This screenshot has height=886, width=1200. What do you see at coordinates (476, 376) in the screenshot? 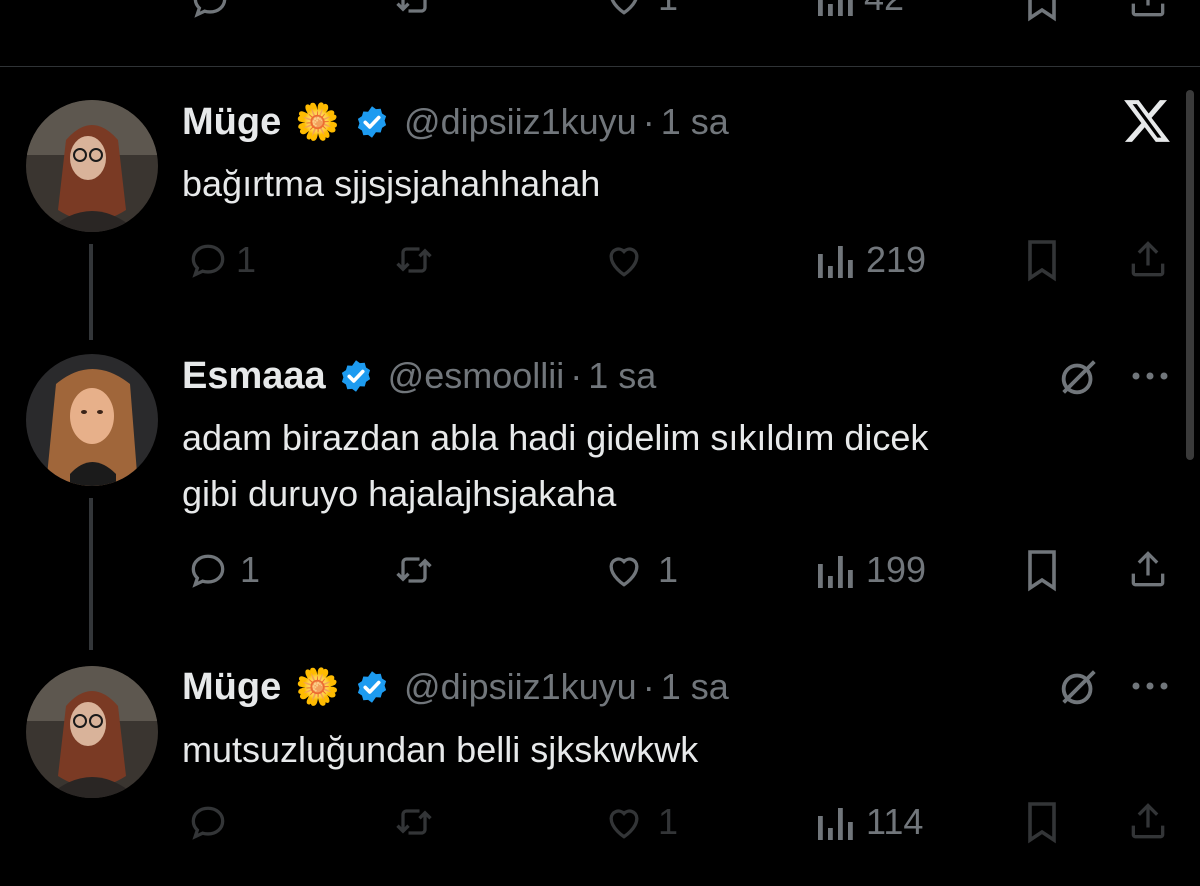
I see `handle: @esmoollii` at bounding box center [476, 376].